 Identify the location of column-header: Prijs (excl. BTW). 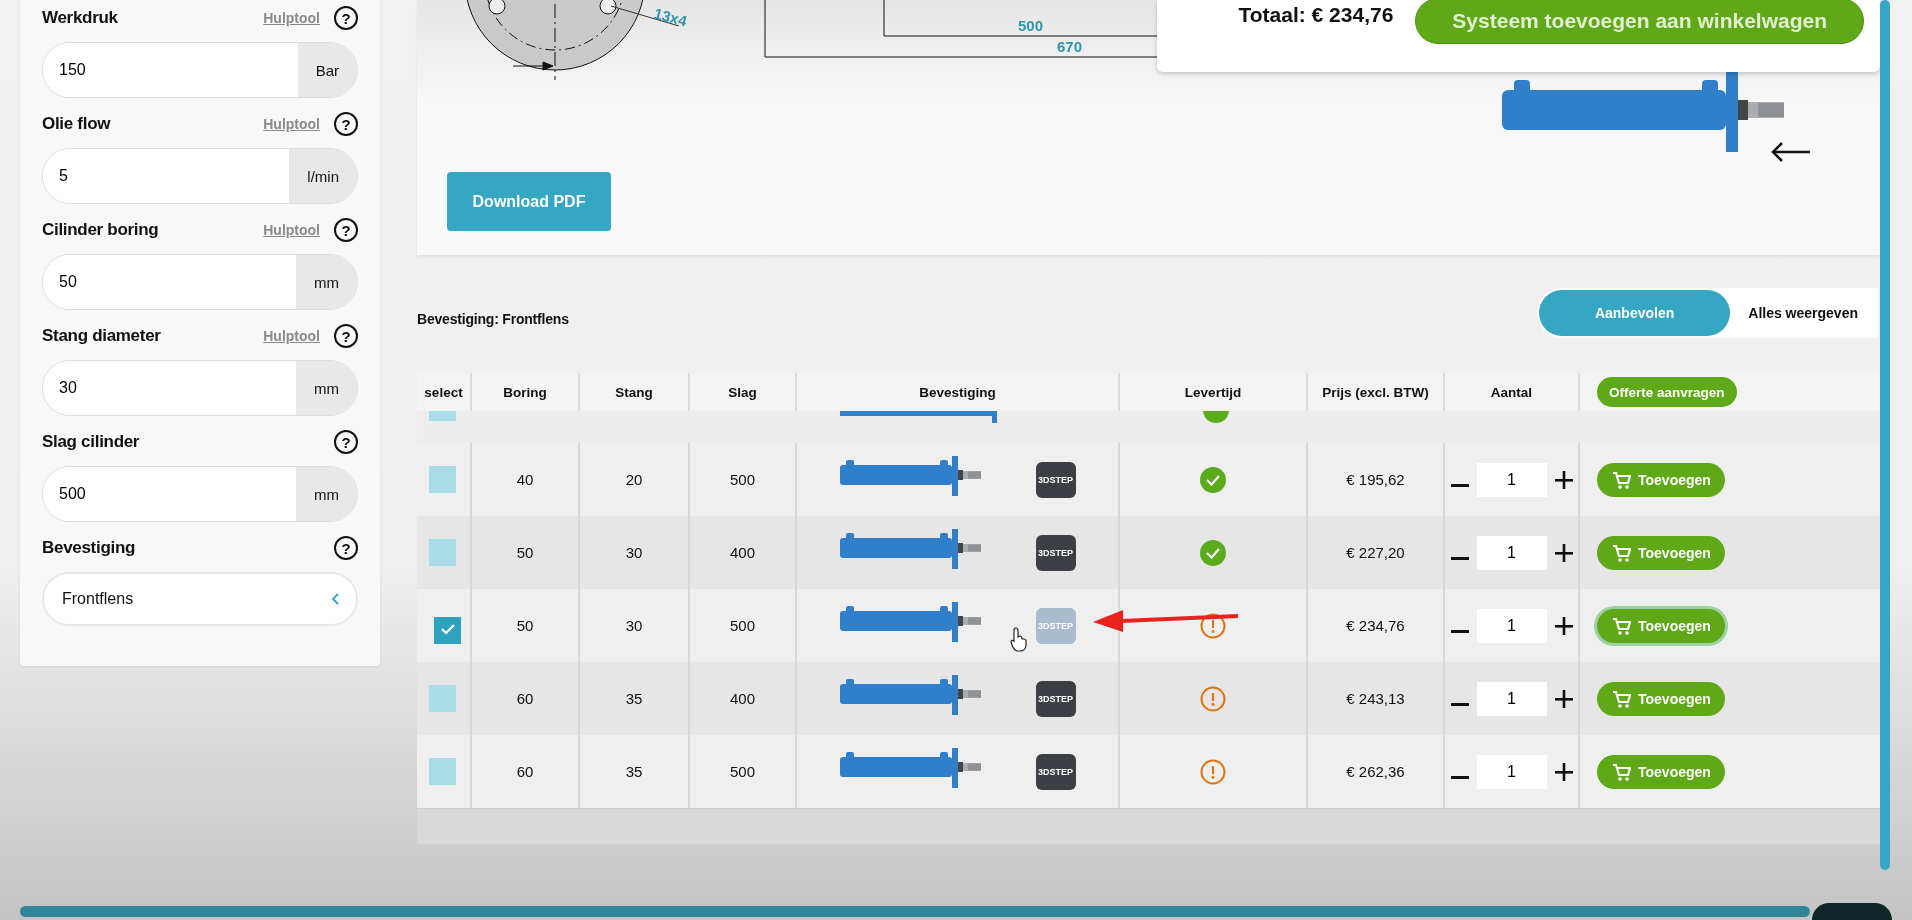
(1374, 392).